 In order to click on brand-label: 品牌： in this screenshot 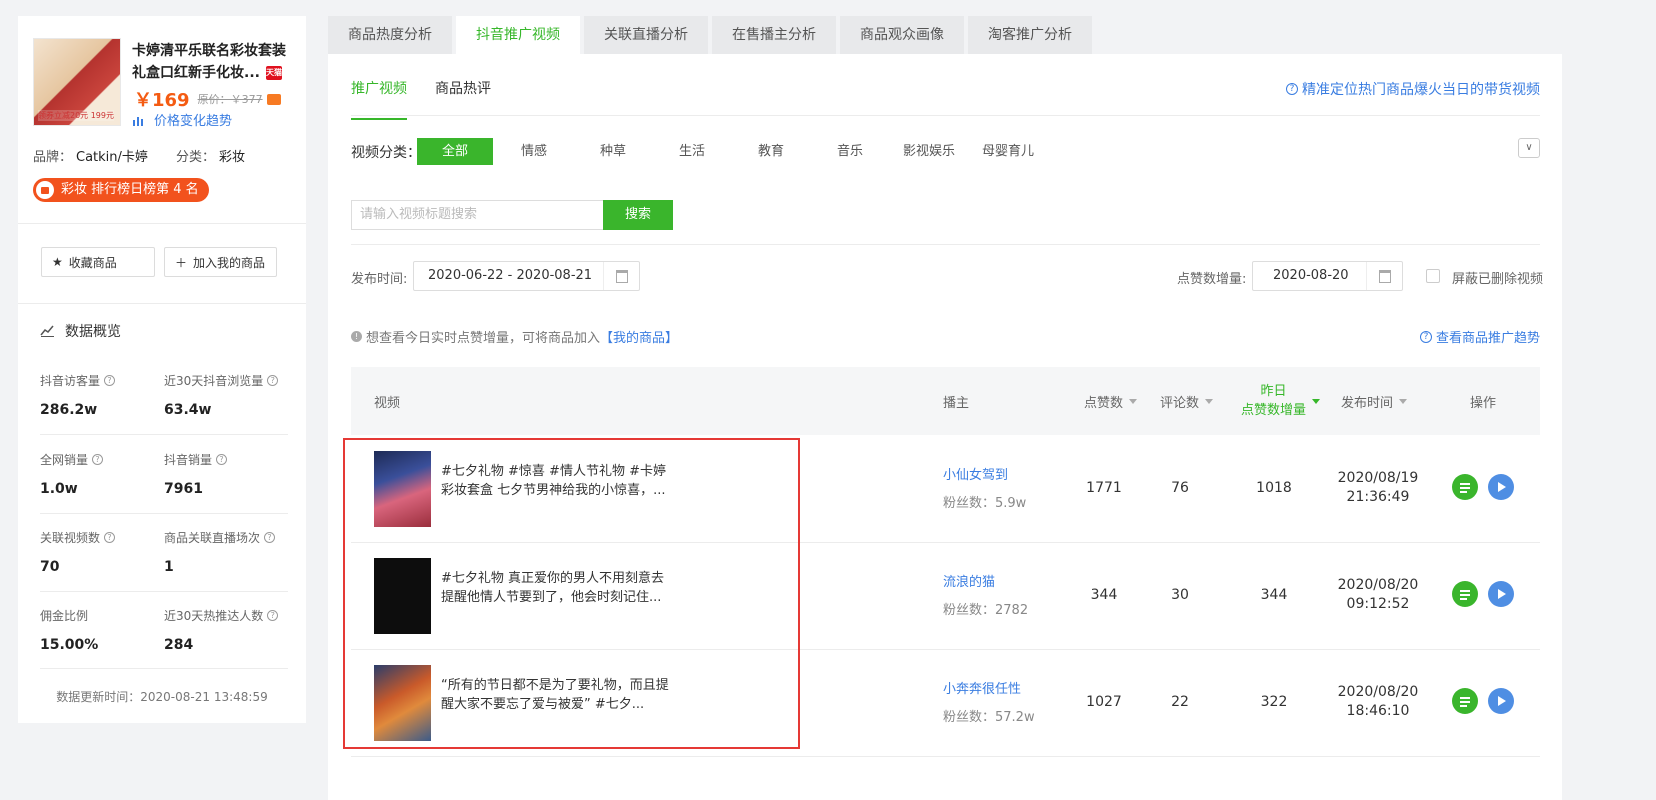, I will do `click(53, 157)`.